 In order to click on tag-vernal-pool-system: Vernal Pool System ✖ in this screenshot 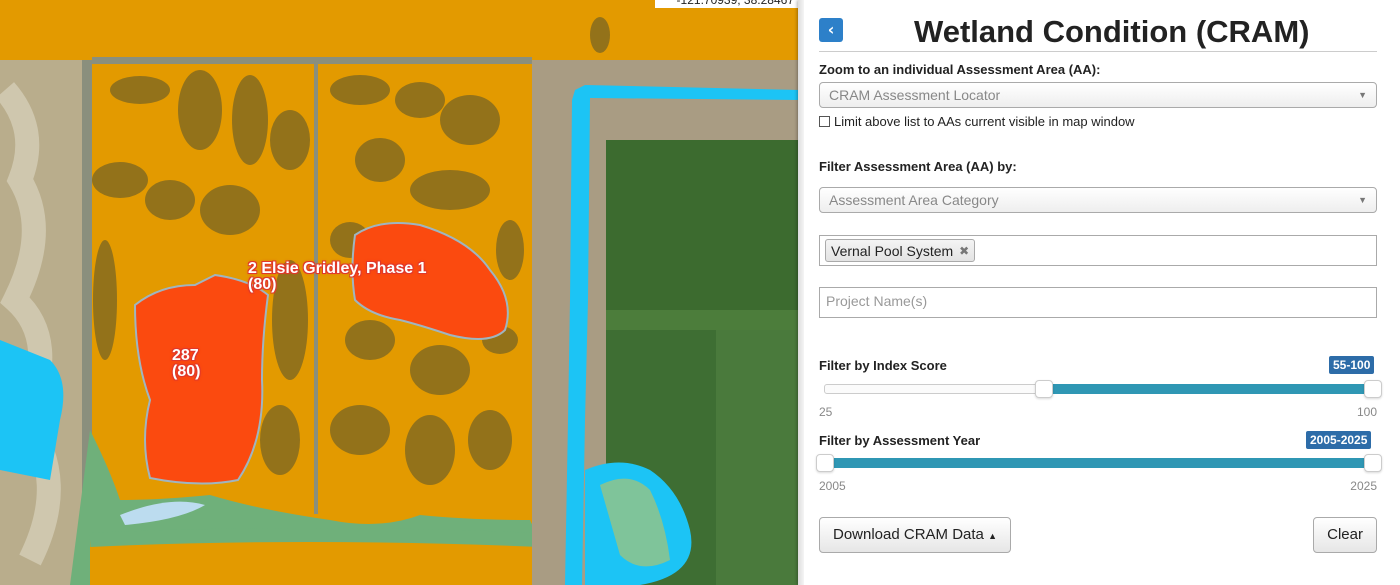, I will do `click(900, 250)`.